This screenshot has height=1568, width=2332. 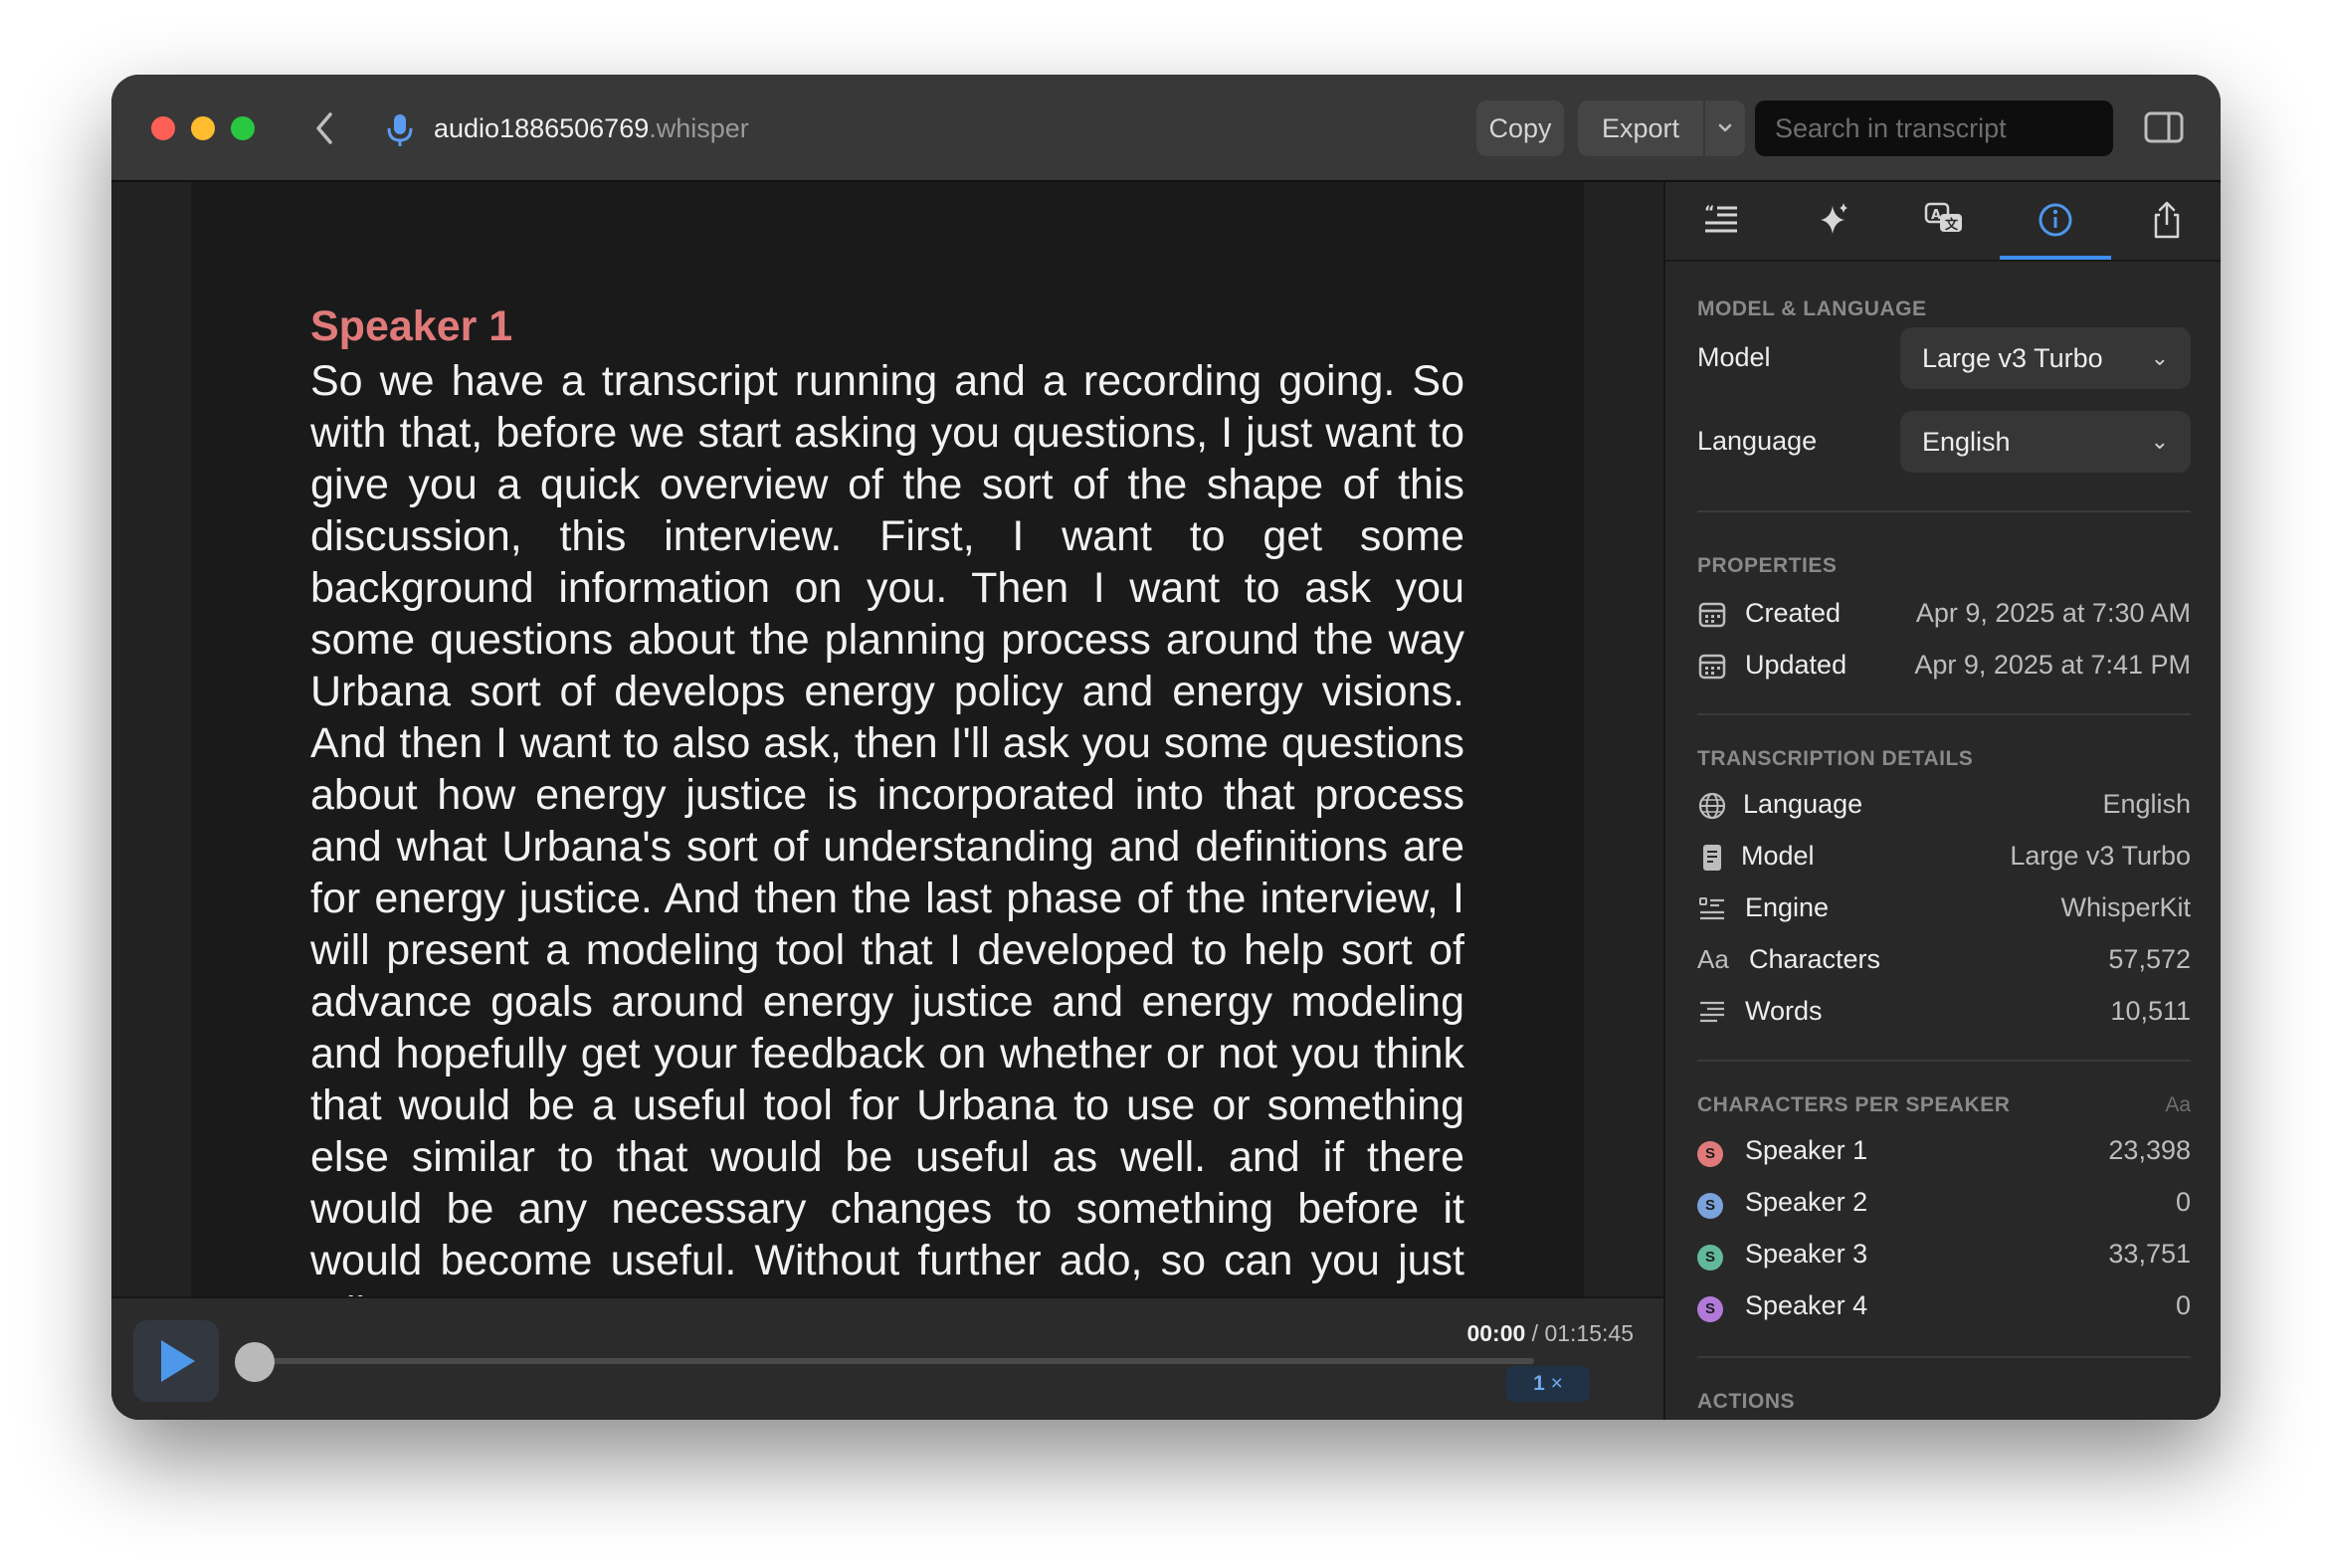 What do you see at coordinates (1835, 758) in the screenshot?
I see `transcription-details-heading: TRANSCRIPTION DETAILS` at bounding box center [1835, 758].